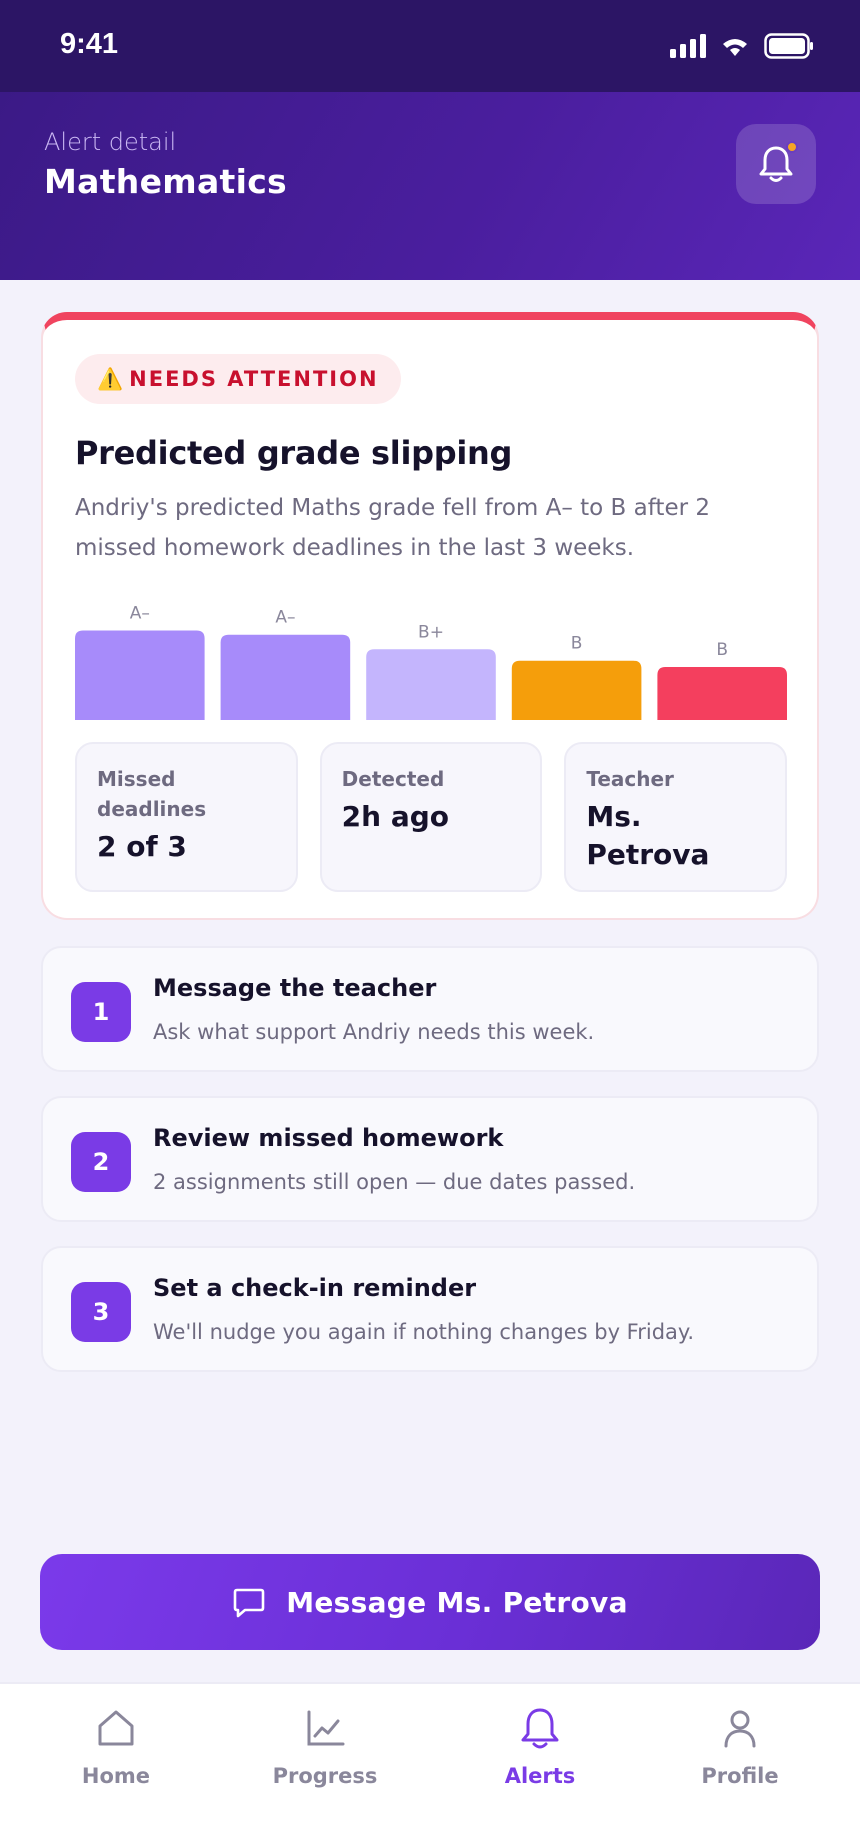 The height and width of the screenshot is (1824, 860). What do you see at coordinates (430, 186) in the screenshot?
I see `page-header: Alert detail Mathematics` at bounding box center [430, 186].